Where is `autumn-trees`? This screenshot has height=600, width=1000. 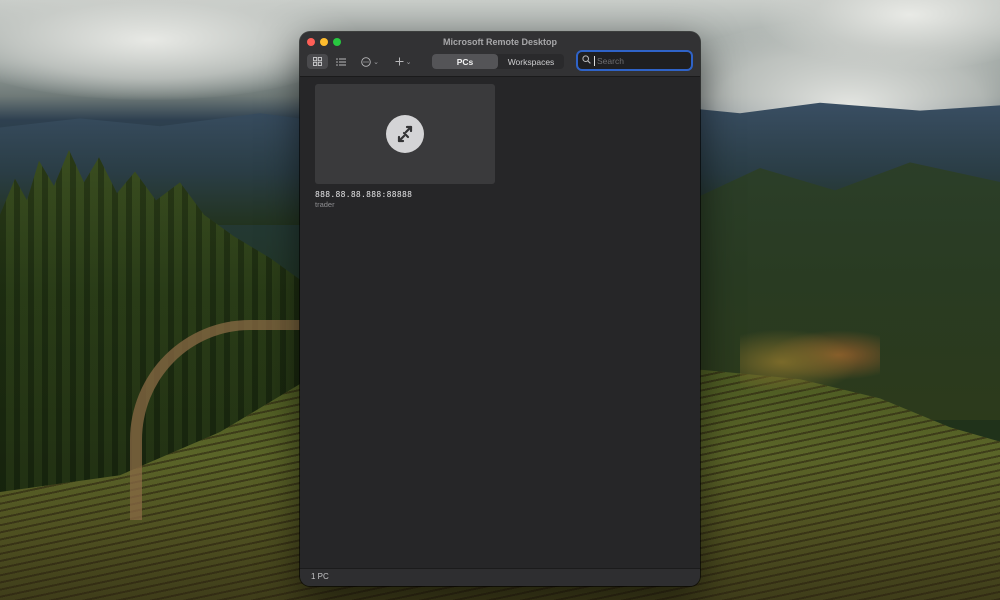 autumn-trees is located at coordinates (810, 355).